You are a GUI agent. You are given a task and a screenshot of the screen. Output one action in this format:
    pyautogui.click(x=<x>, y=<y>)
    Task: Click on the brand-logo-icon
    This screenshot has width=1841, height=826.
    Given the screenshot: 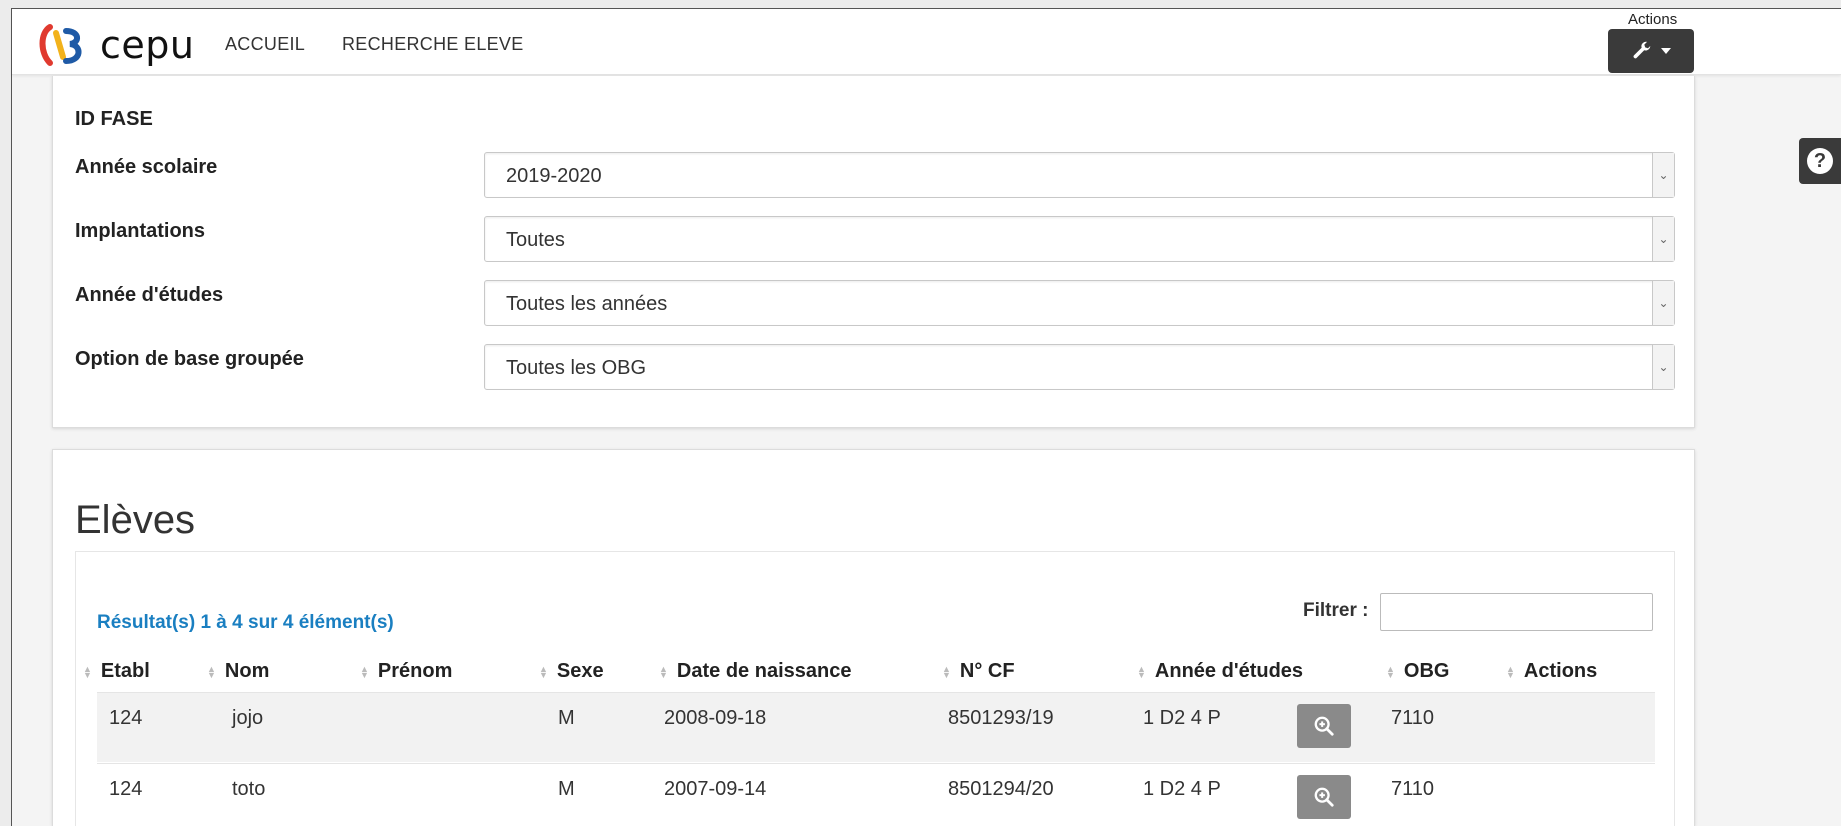 What is the action you would take?
    pyautogui.click(x=60, y=45)
    